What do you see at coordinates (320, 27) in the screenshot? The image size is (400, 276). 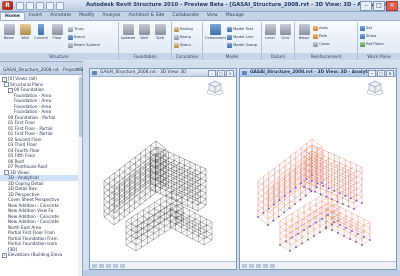 I see `area-reinforcement-button: Area` at bounding box center [320, 27].